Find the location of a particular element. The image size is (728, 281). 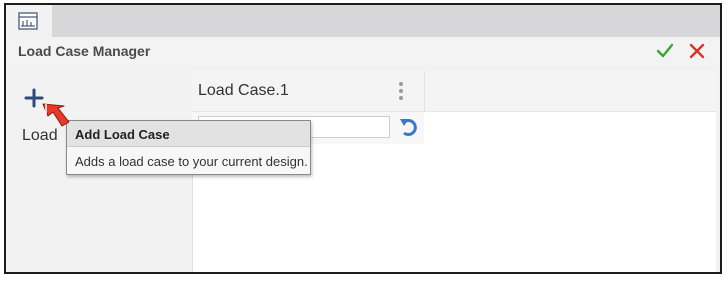

dialog-title: Load Case Manager is located at coordinates (84, 51).